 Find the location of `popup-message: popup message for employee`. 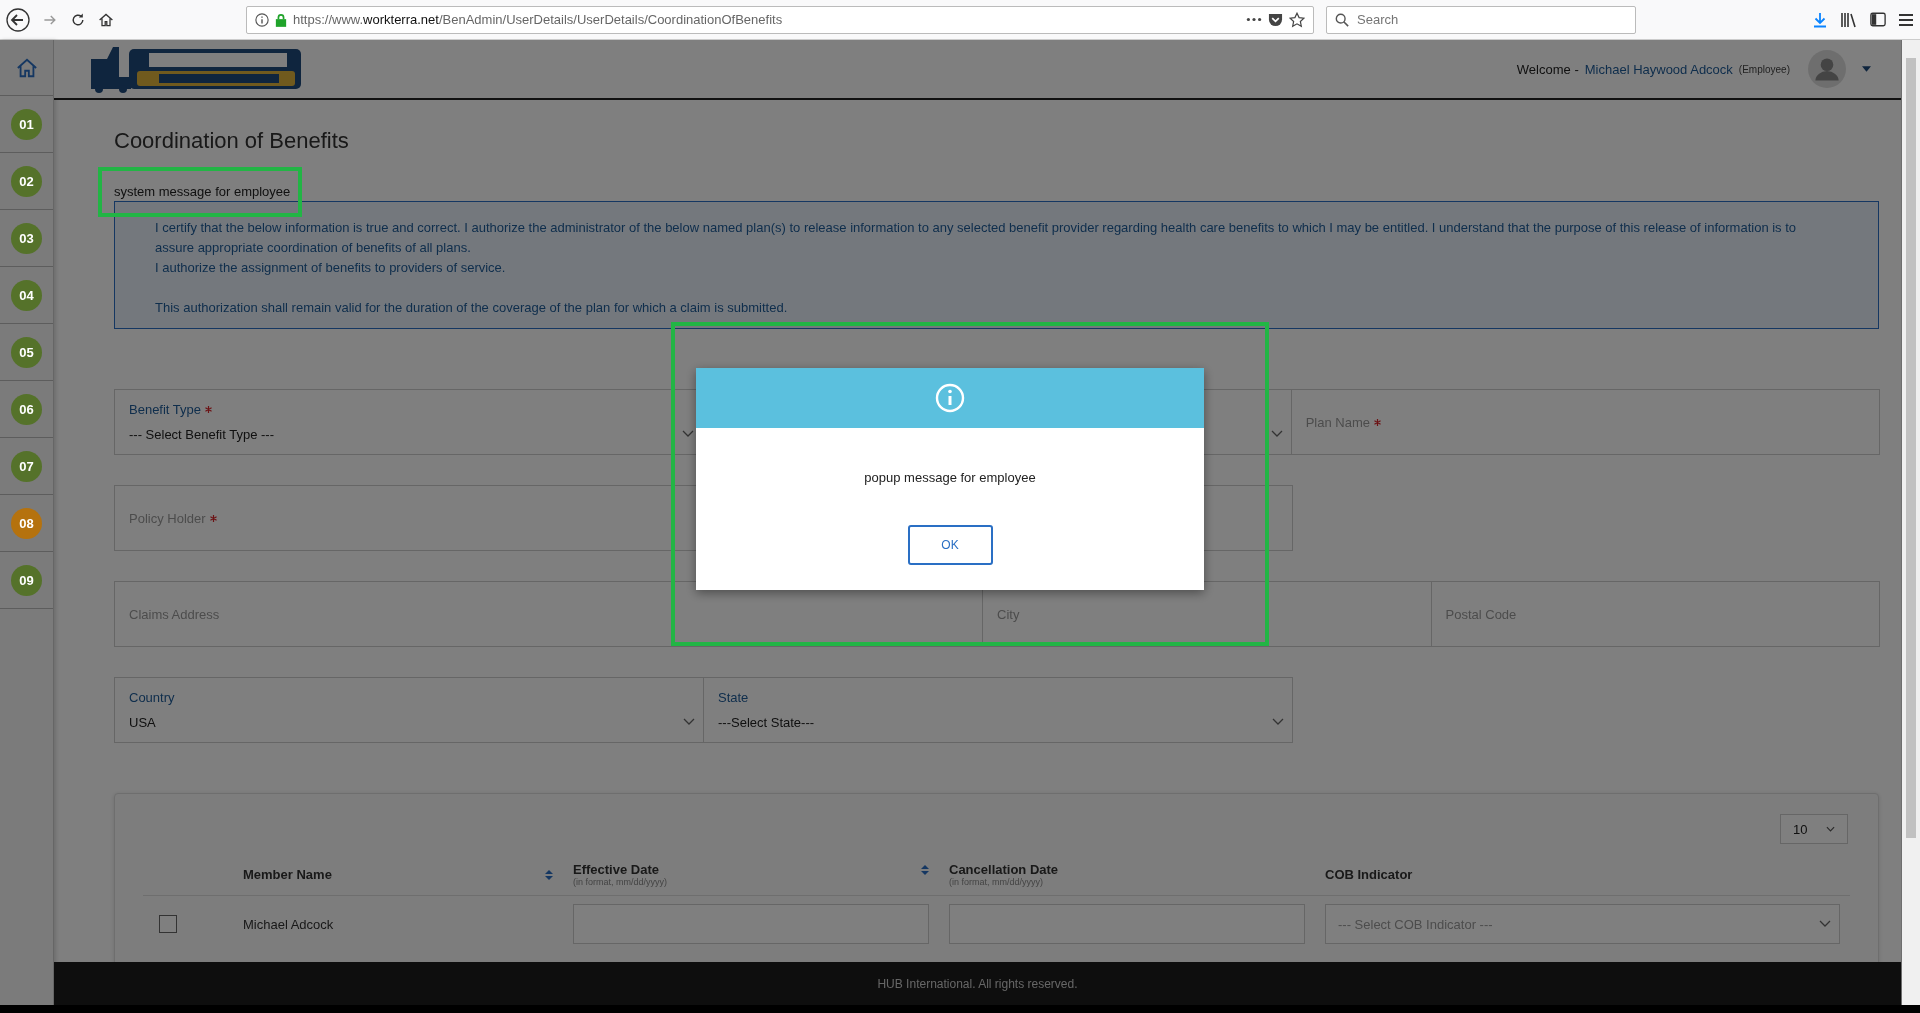

popup-message: popup message for employee is located at coordinates (950, 477).